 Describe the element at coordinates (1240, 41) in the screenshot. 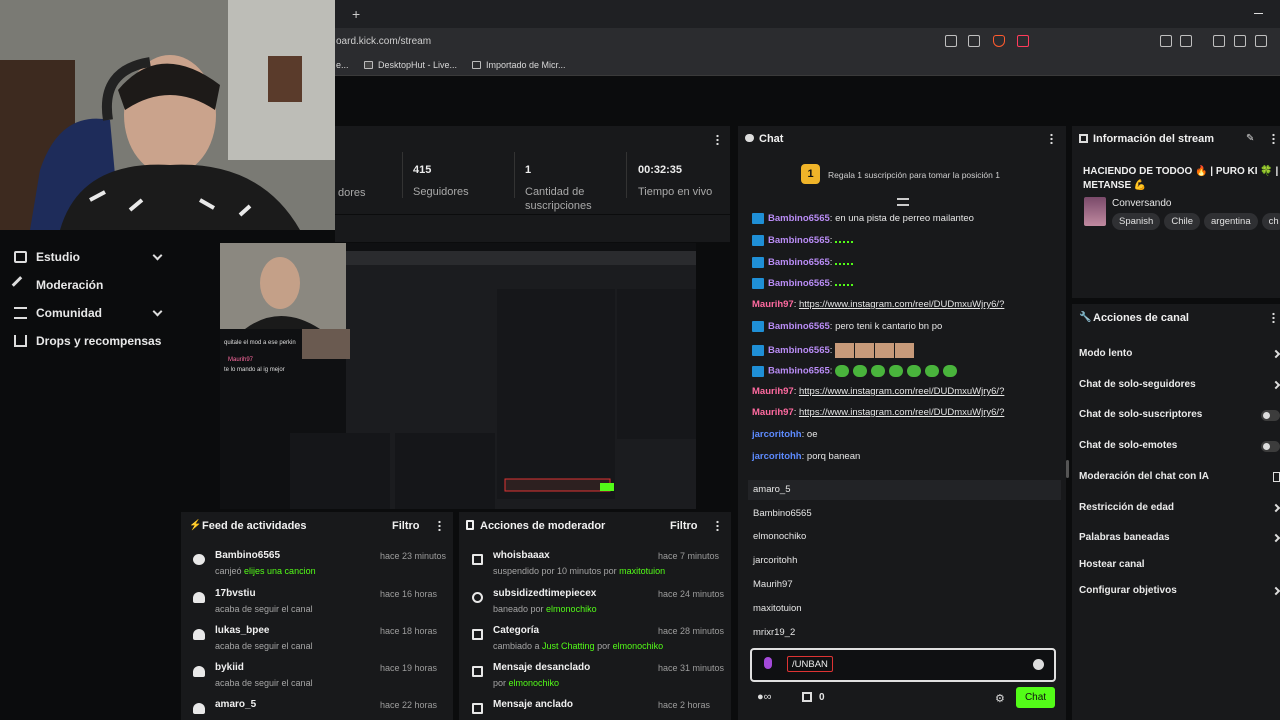

I see `sidebar-toggle-icon` at that location.